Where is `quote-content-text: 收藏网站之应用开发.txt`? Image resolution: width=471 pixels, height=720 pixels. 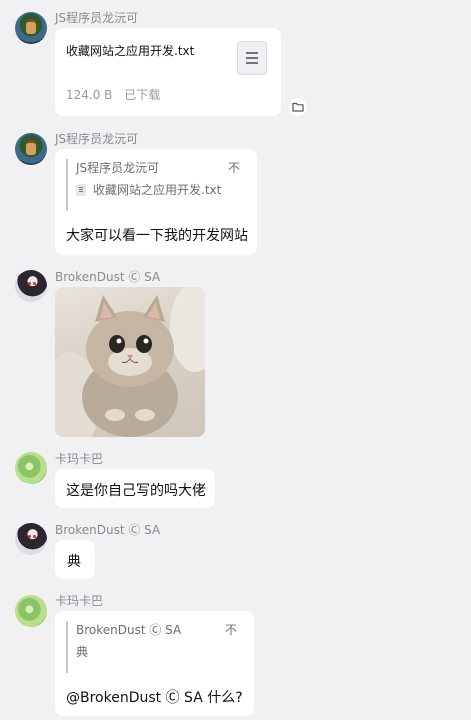 quote-content-text: 收藏网站之应用开发.txt is located at coordinates (157, 190).